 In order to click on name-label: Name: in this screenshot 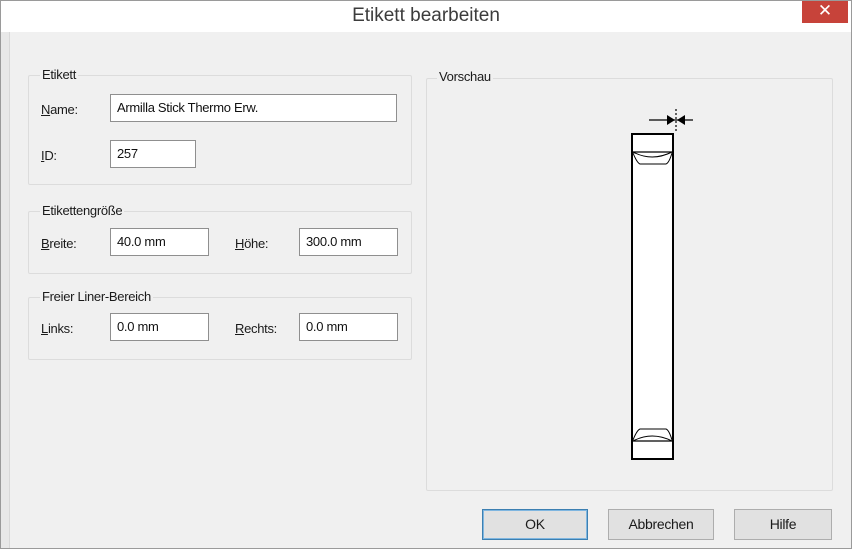, I will do `click(59, 109)`.